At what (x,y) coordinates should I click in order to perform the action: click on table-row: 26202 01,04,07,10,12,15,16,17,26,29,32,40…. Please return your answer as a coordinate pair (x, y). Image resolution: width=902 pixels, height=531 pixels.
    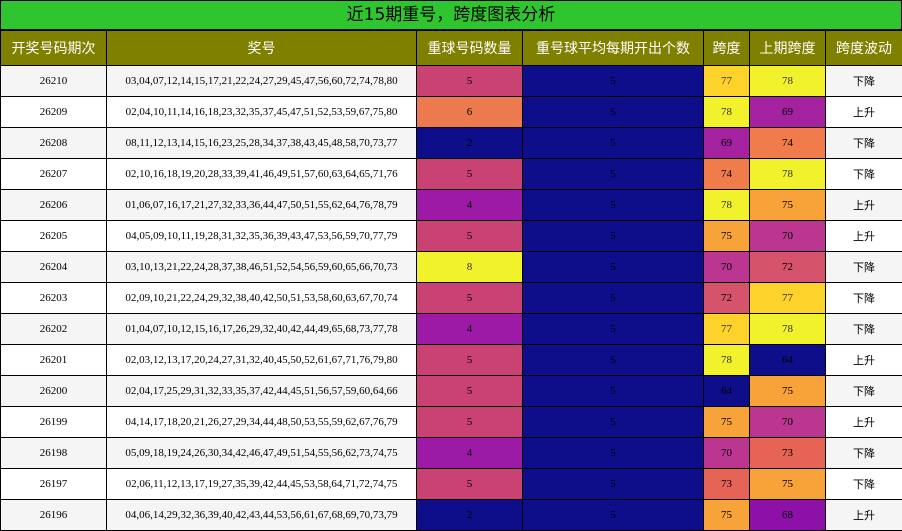
    Looking at the image, I should click on (451, 329).